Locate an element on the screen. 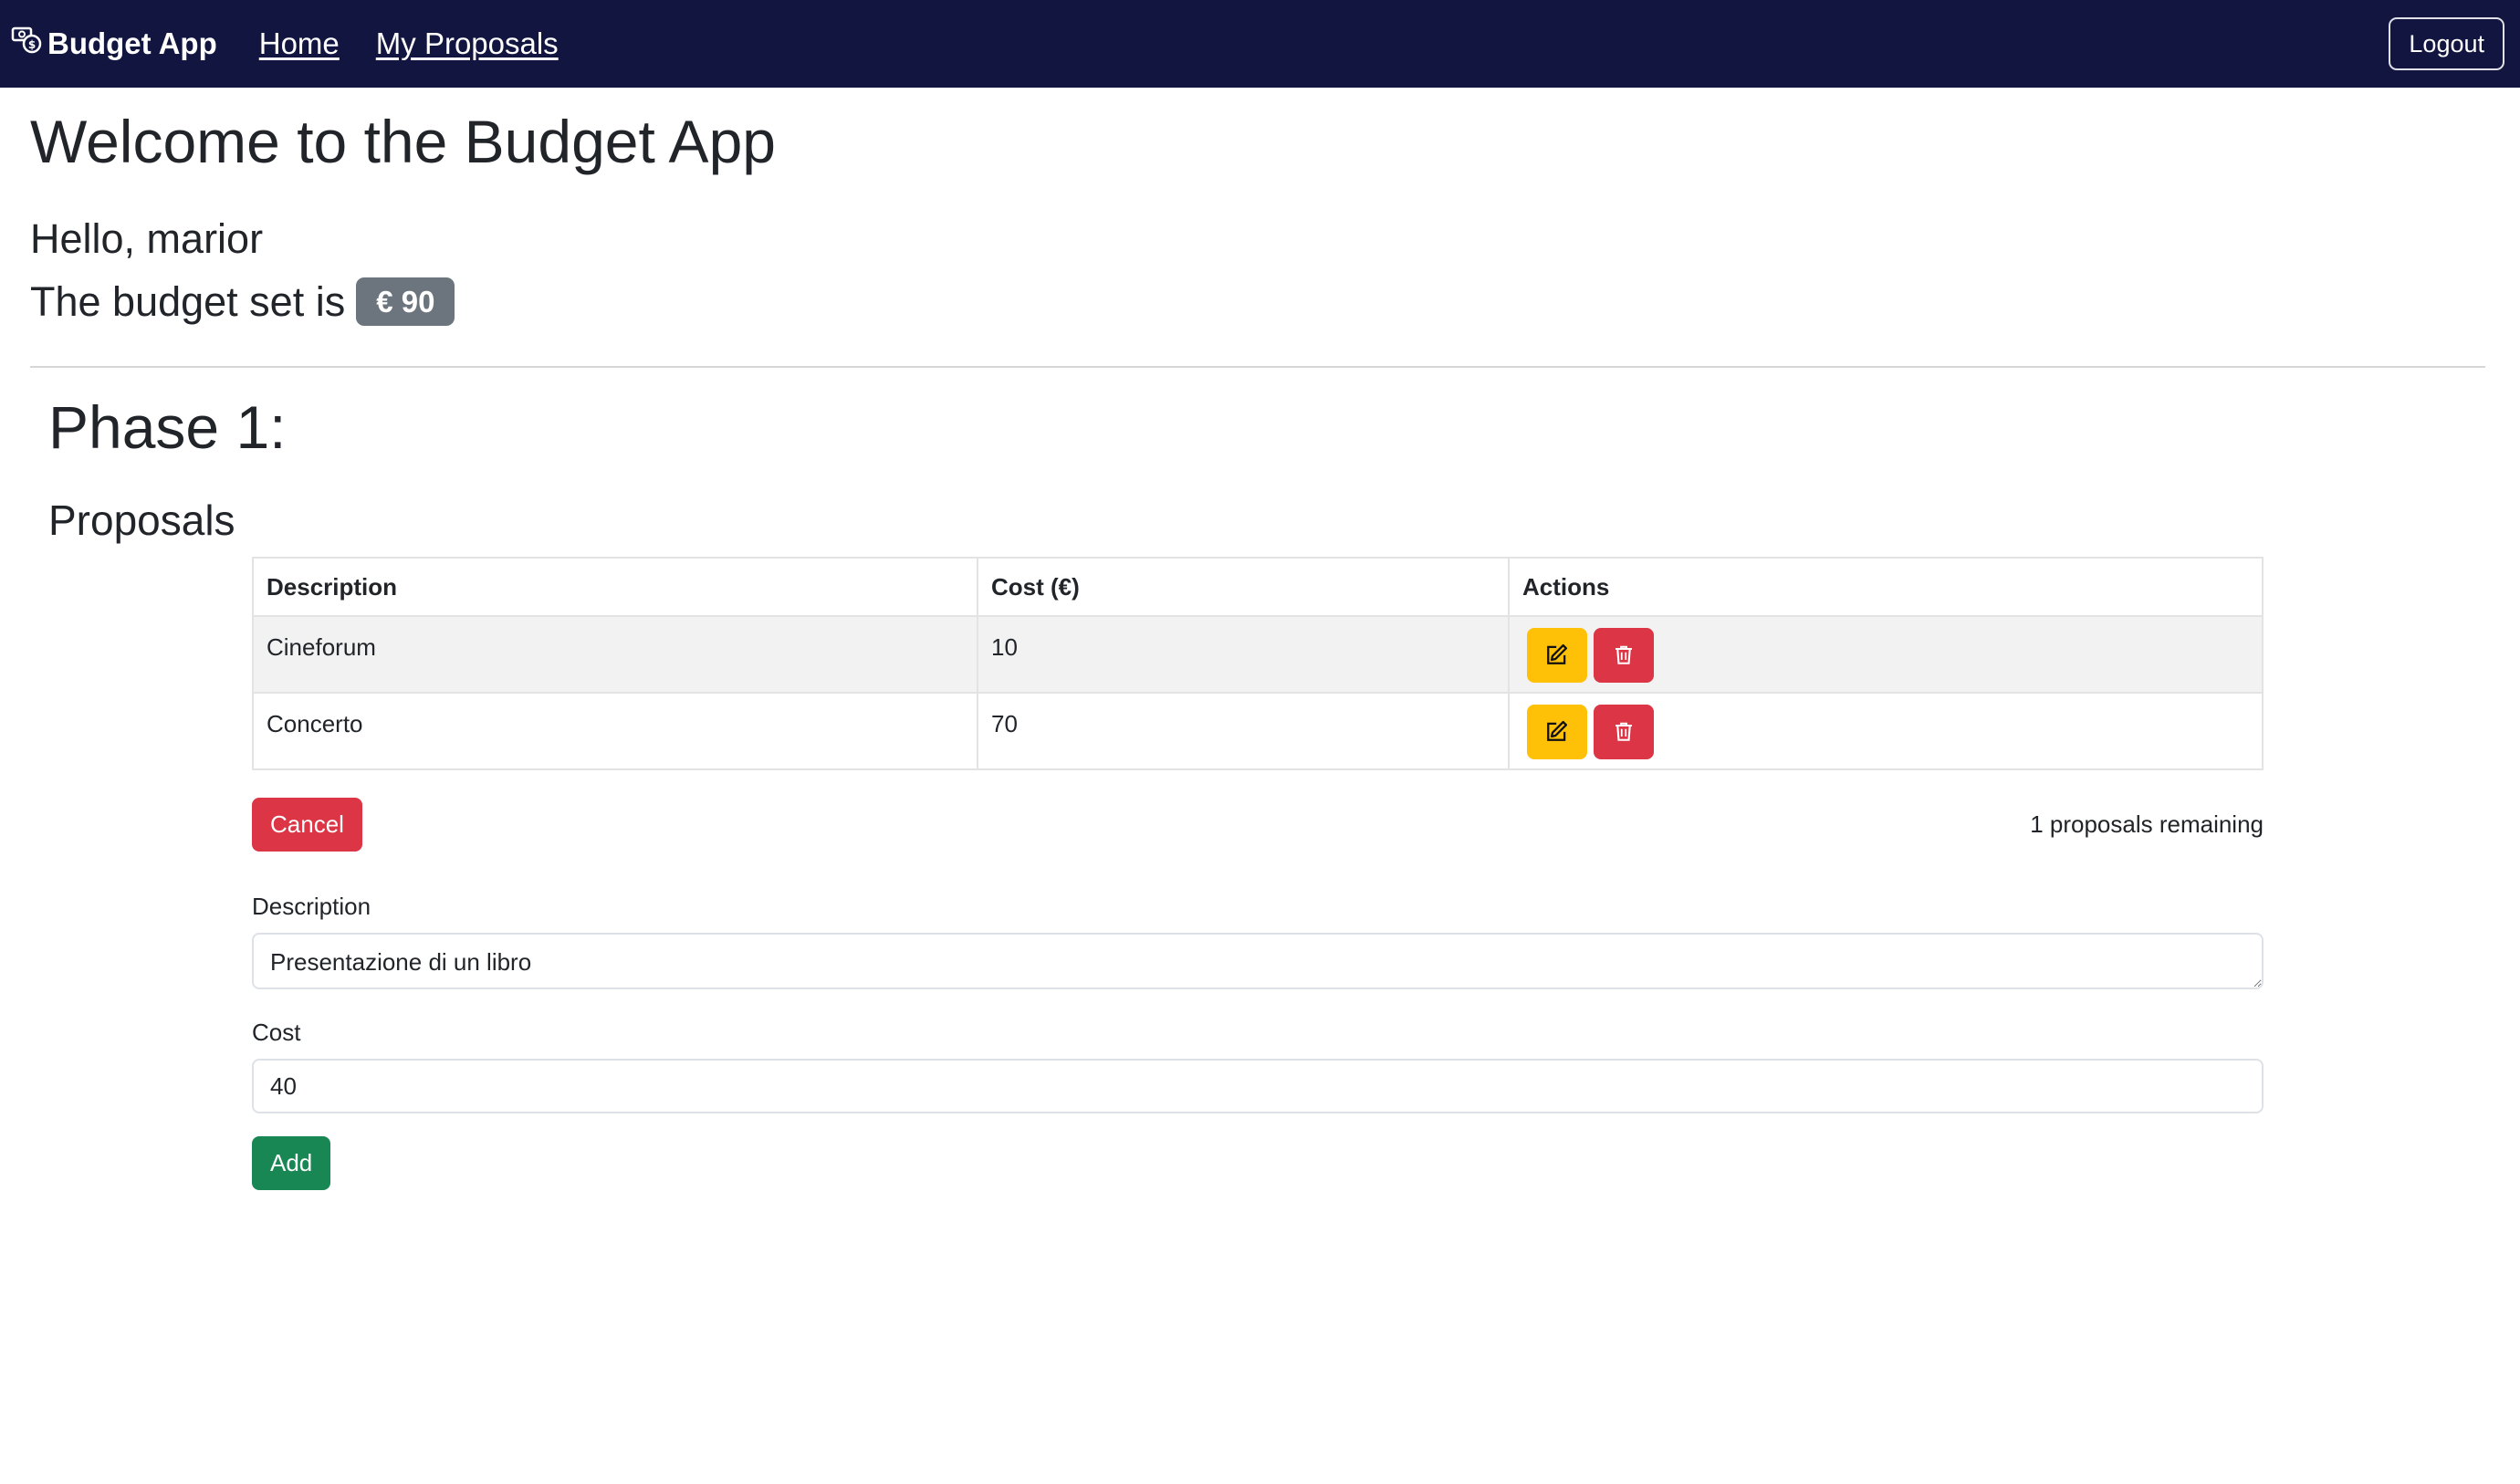 The width and height of the screenshot is (2520, 1484). table-row: Concerto 70 is located at coordinates (1258, 731).